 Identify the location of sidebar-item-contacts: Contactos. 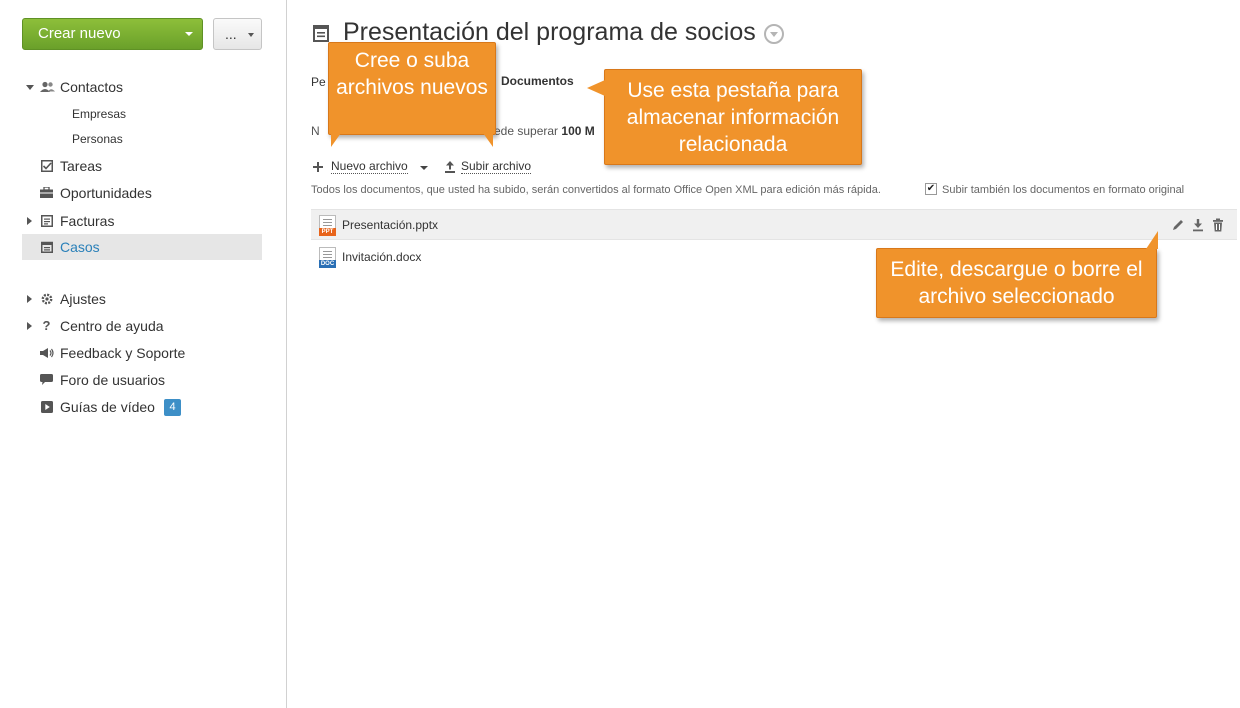
(142, 87).